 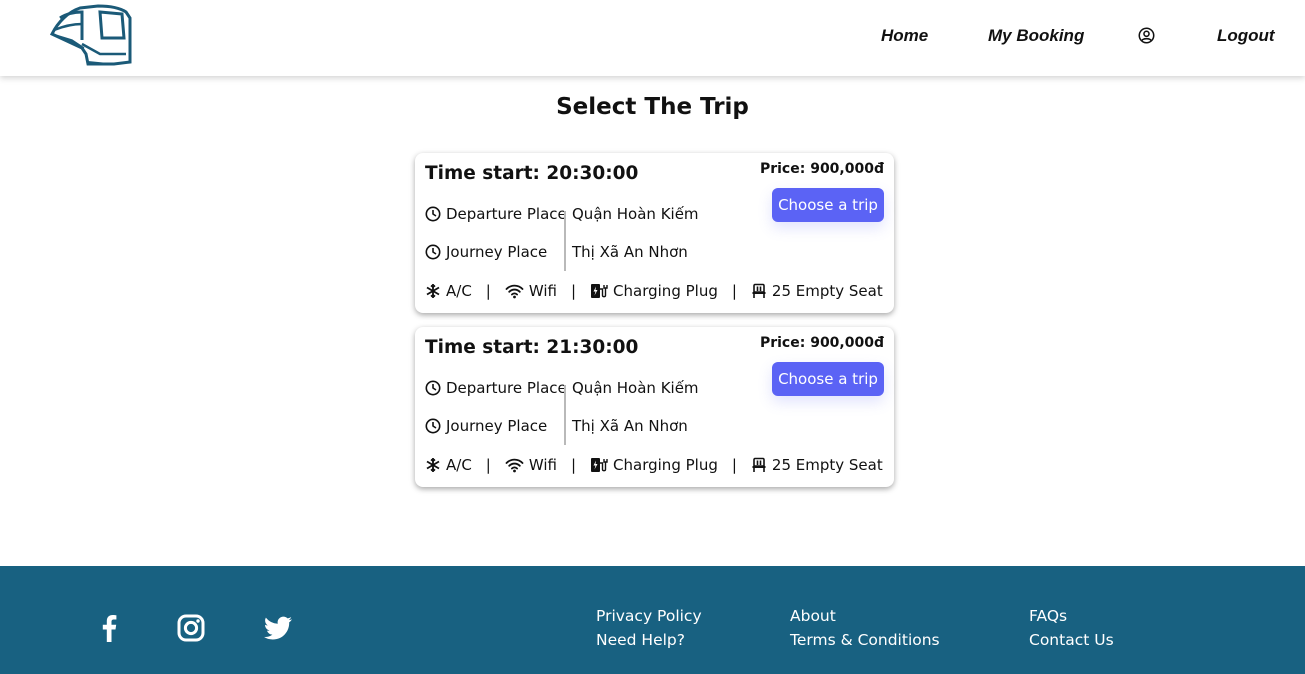 I want to click on trip-time-start: Time start: 20:30:00, so click(x=532, y=173).